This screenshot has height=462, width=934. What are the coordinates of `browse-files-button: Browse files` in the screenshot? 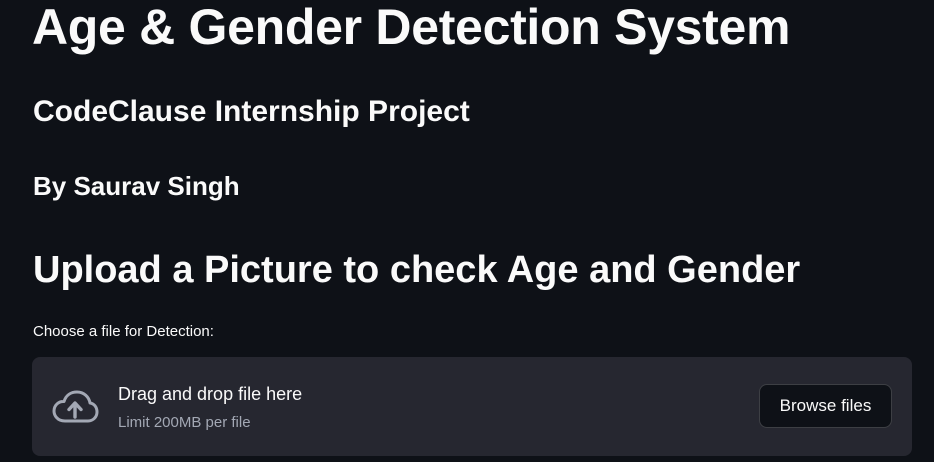 It's located at (825, 406).